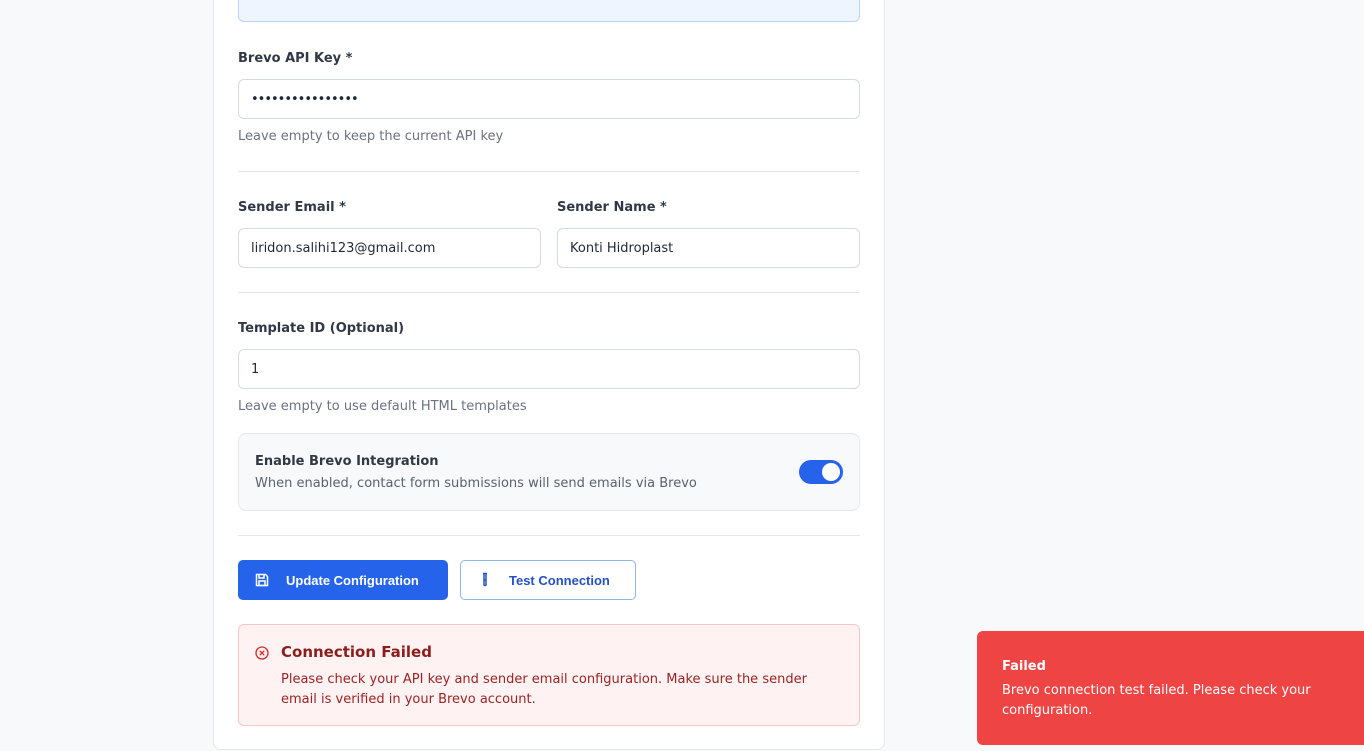 The height and width of the screenshot is (751, 1364). I want to click on test-button-label: Test Connection, so click(559, 580).